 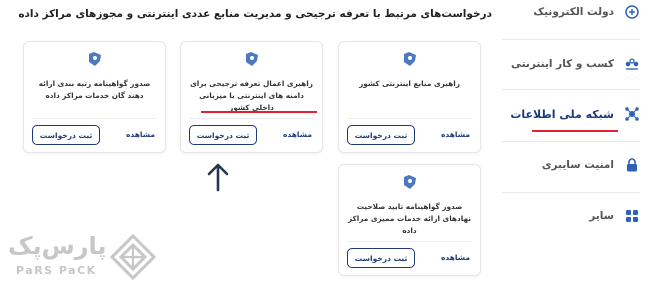 I want to click on highlight-underline, so click(x=259, y=112).